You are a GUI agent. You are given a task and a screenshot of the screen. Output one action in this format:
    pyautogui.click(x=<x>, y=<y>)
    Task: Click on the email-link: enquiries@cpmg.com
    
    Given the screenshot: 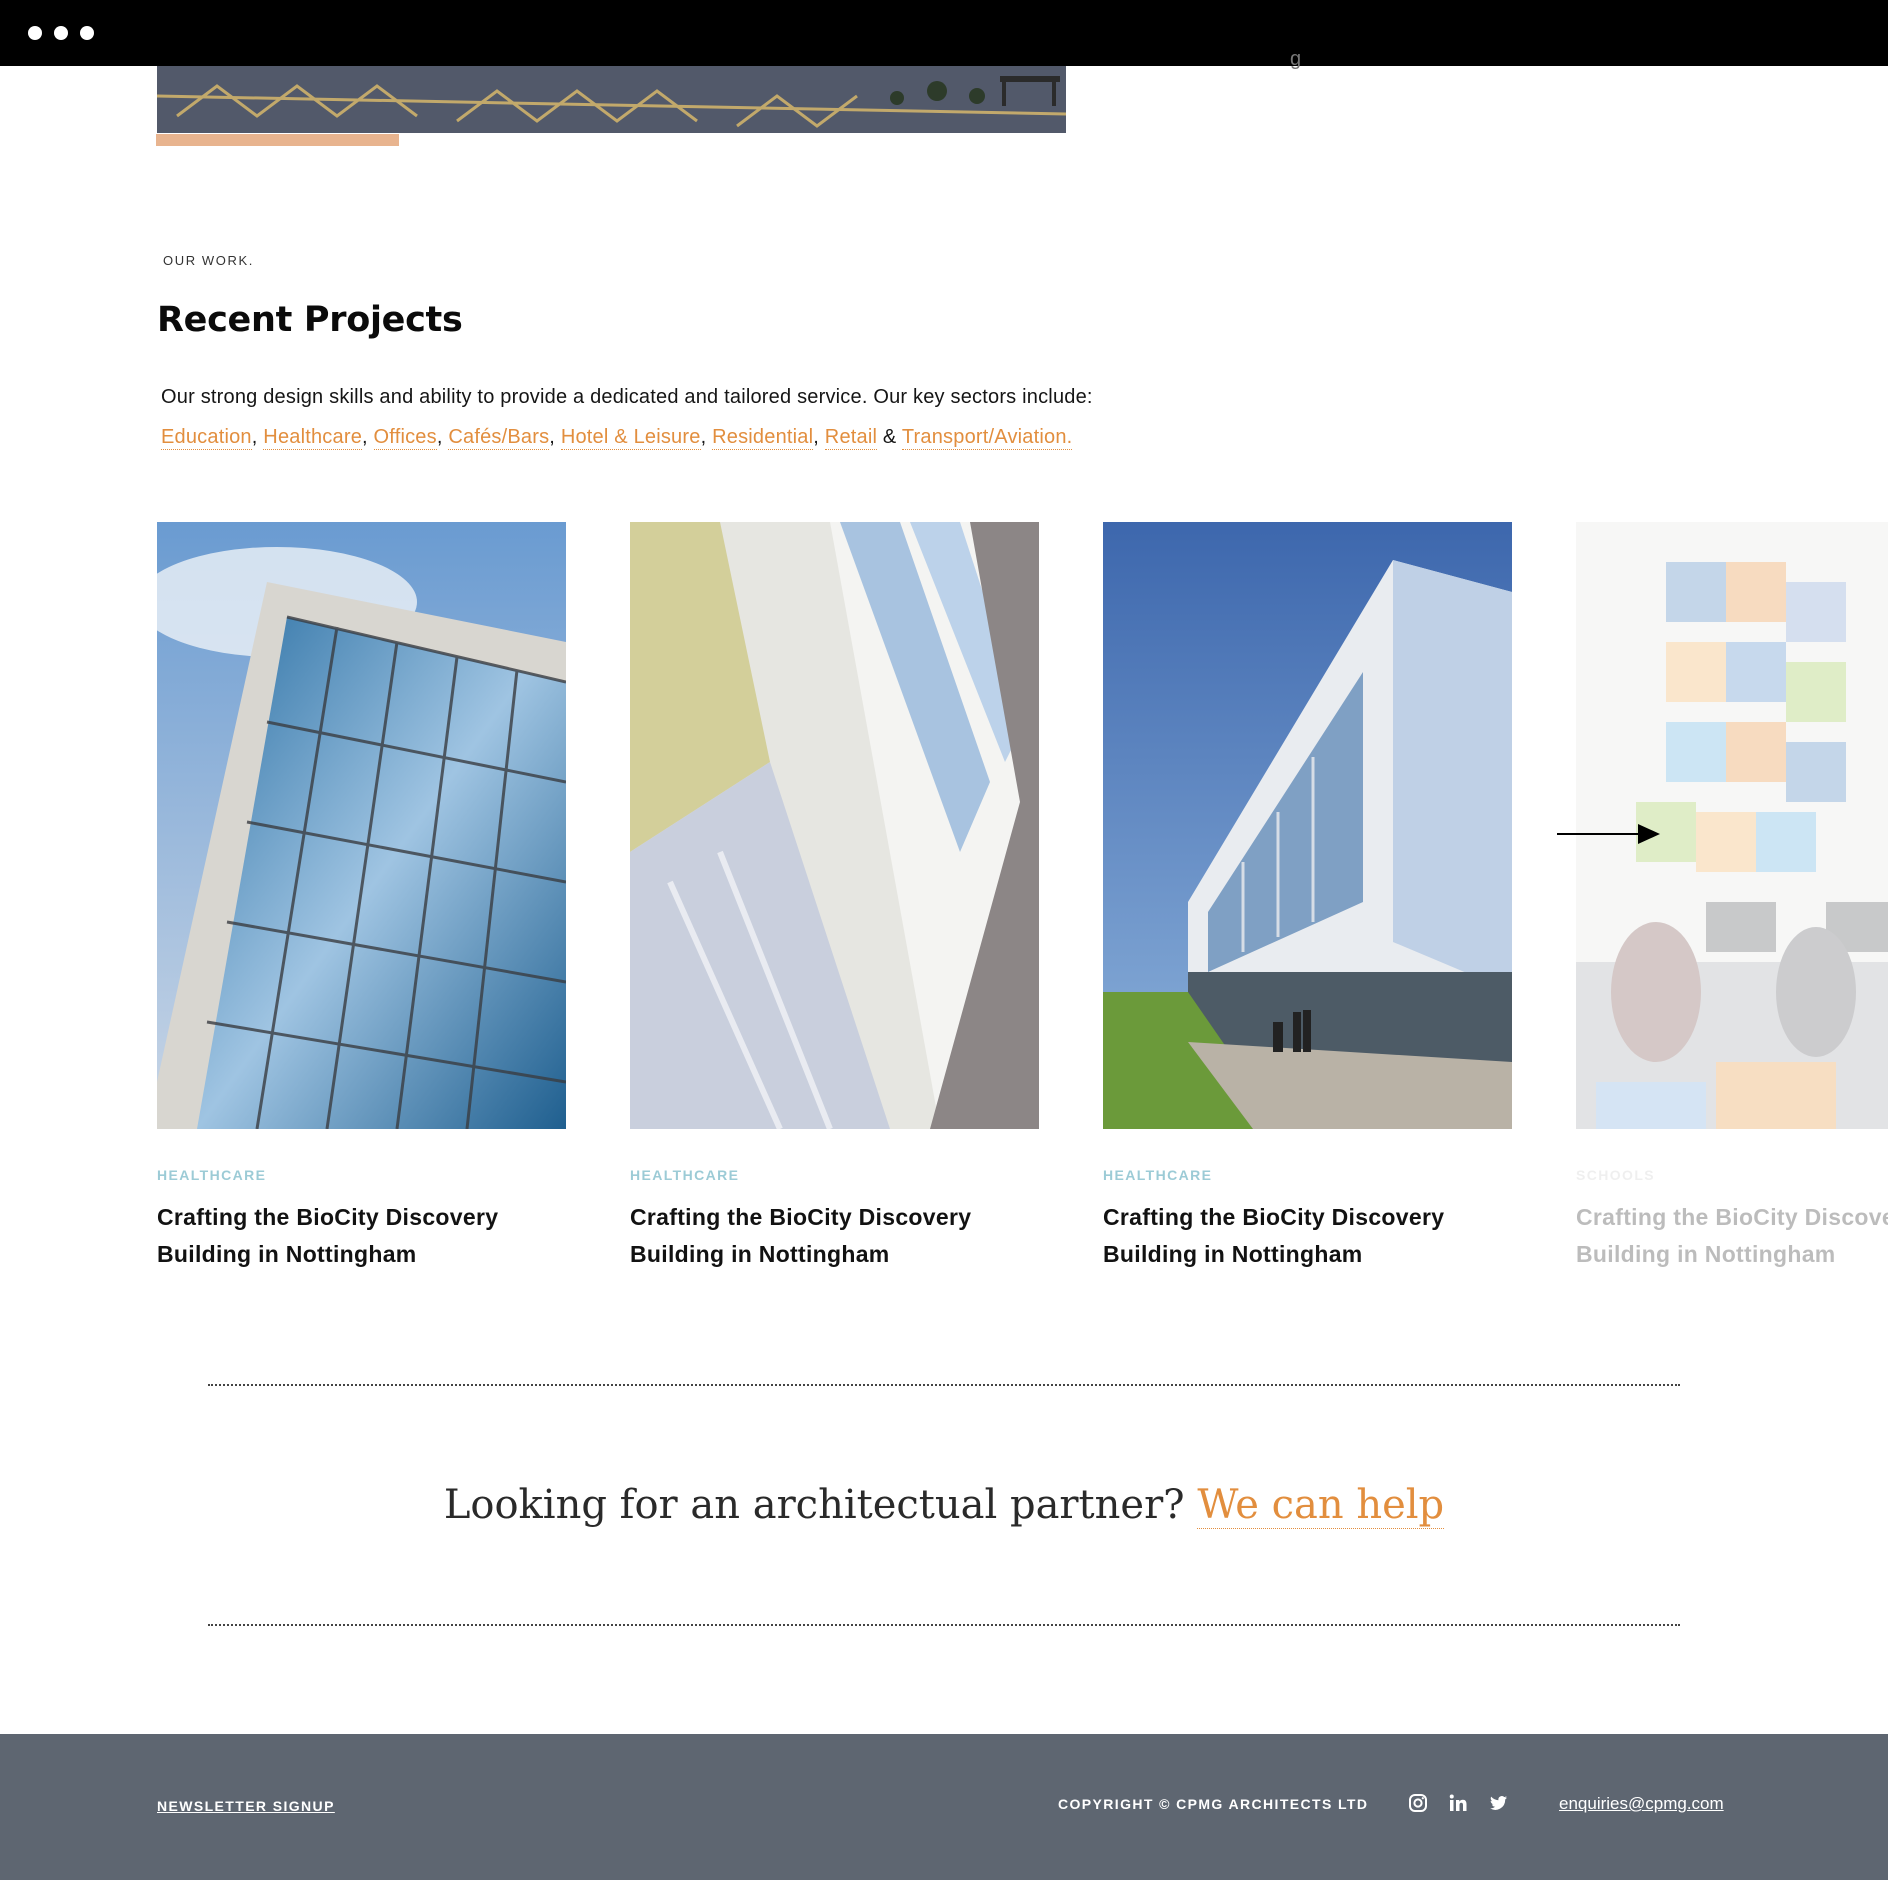 What is the action you would take?
    pyautogui.click(x=1641, y=1804)
    